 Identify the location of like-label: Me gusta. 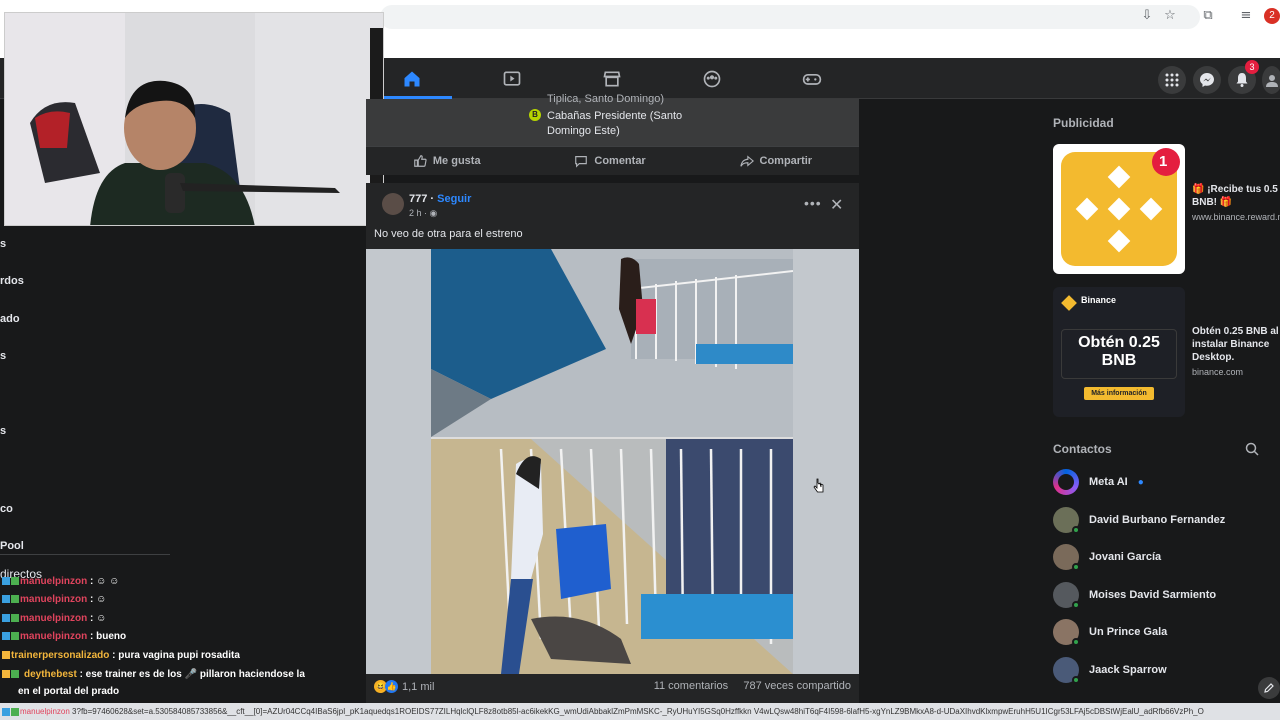
(456, 161).